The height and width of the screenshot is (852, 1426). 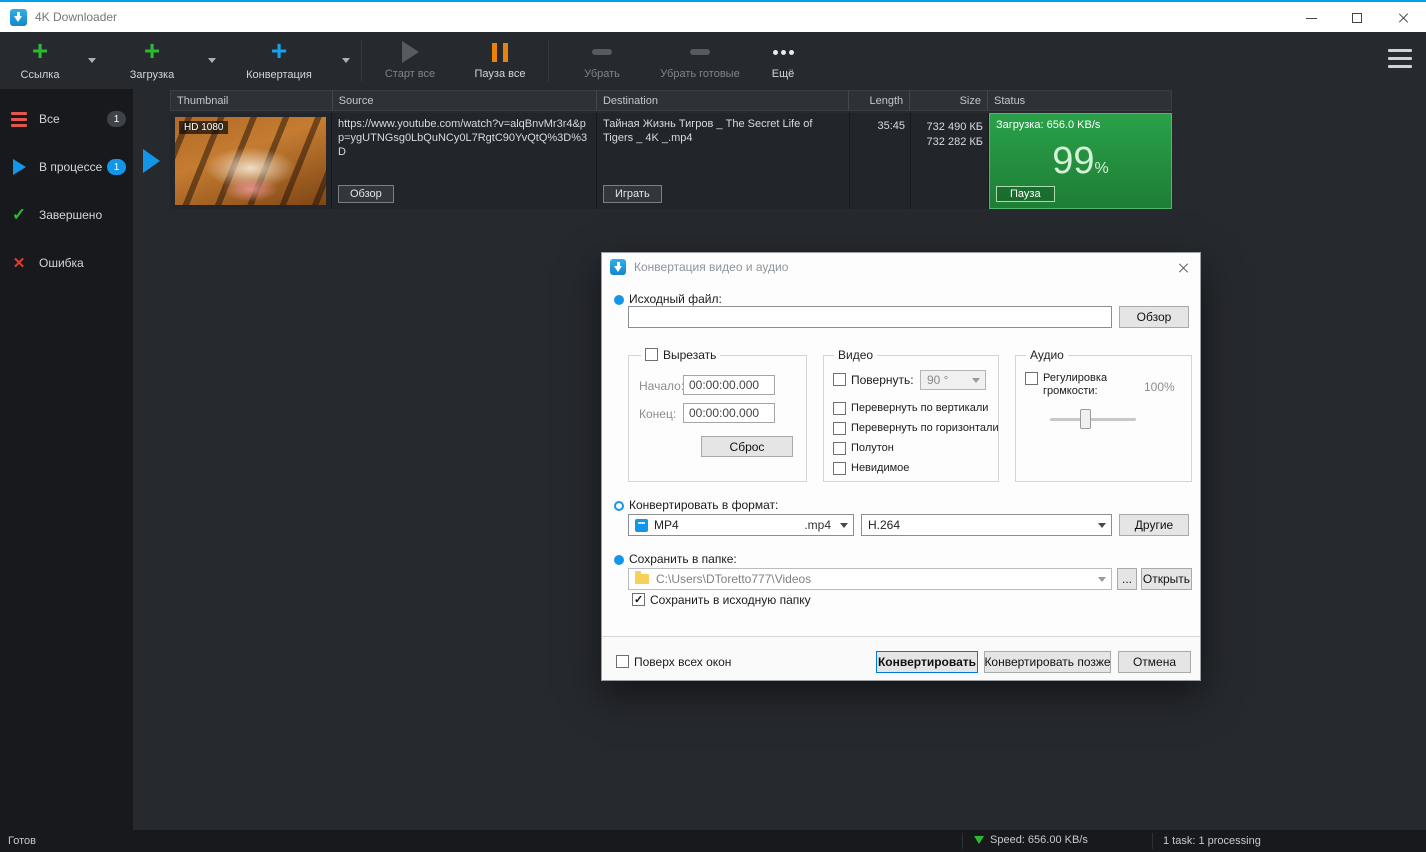 What do you see at coordinates (66, 263) in the screenshot?
I see `sidebar-item-error: Ошибка` at bounding box center [66, 263].